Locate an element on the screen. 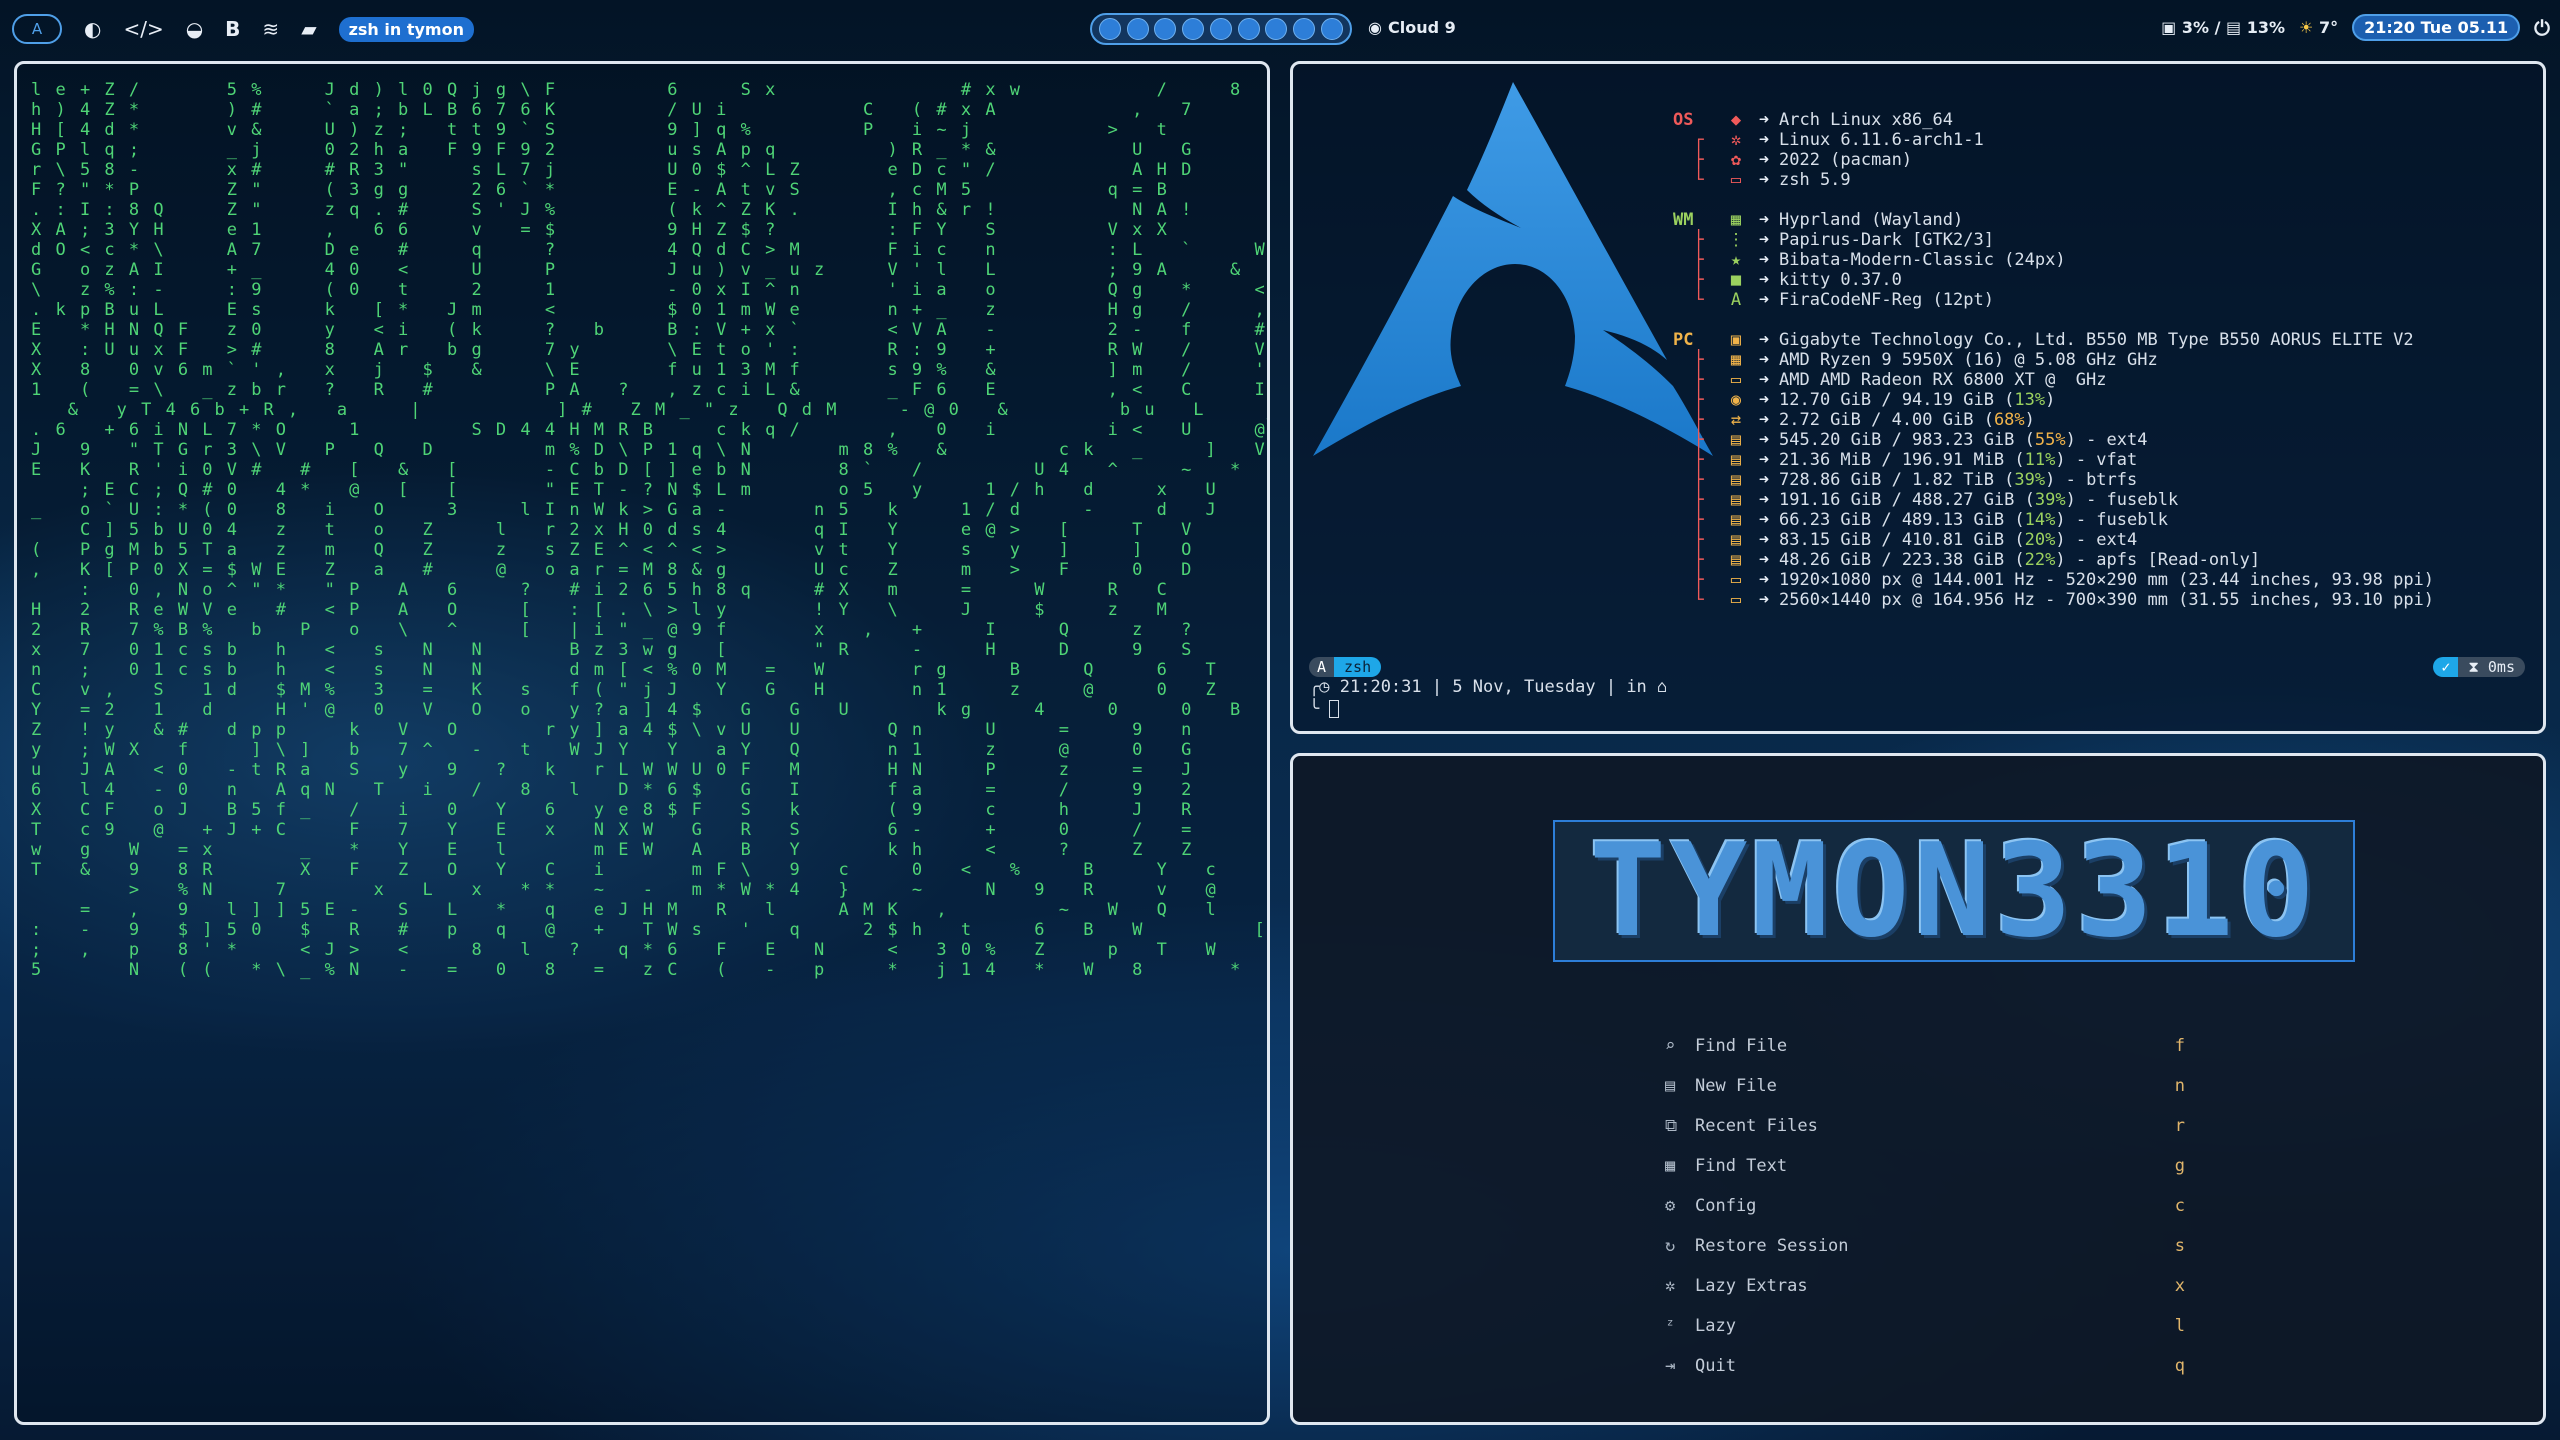 This screenshot has width=2560, height=1440. dashboard-item-find-text: ▦ Find Text g is located at coordinates (1925, 1166).